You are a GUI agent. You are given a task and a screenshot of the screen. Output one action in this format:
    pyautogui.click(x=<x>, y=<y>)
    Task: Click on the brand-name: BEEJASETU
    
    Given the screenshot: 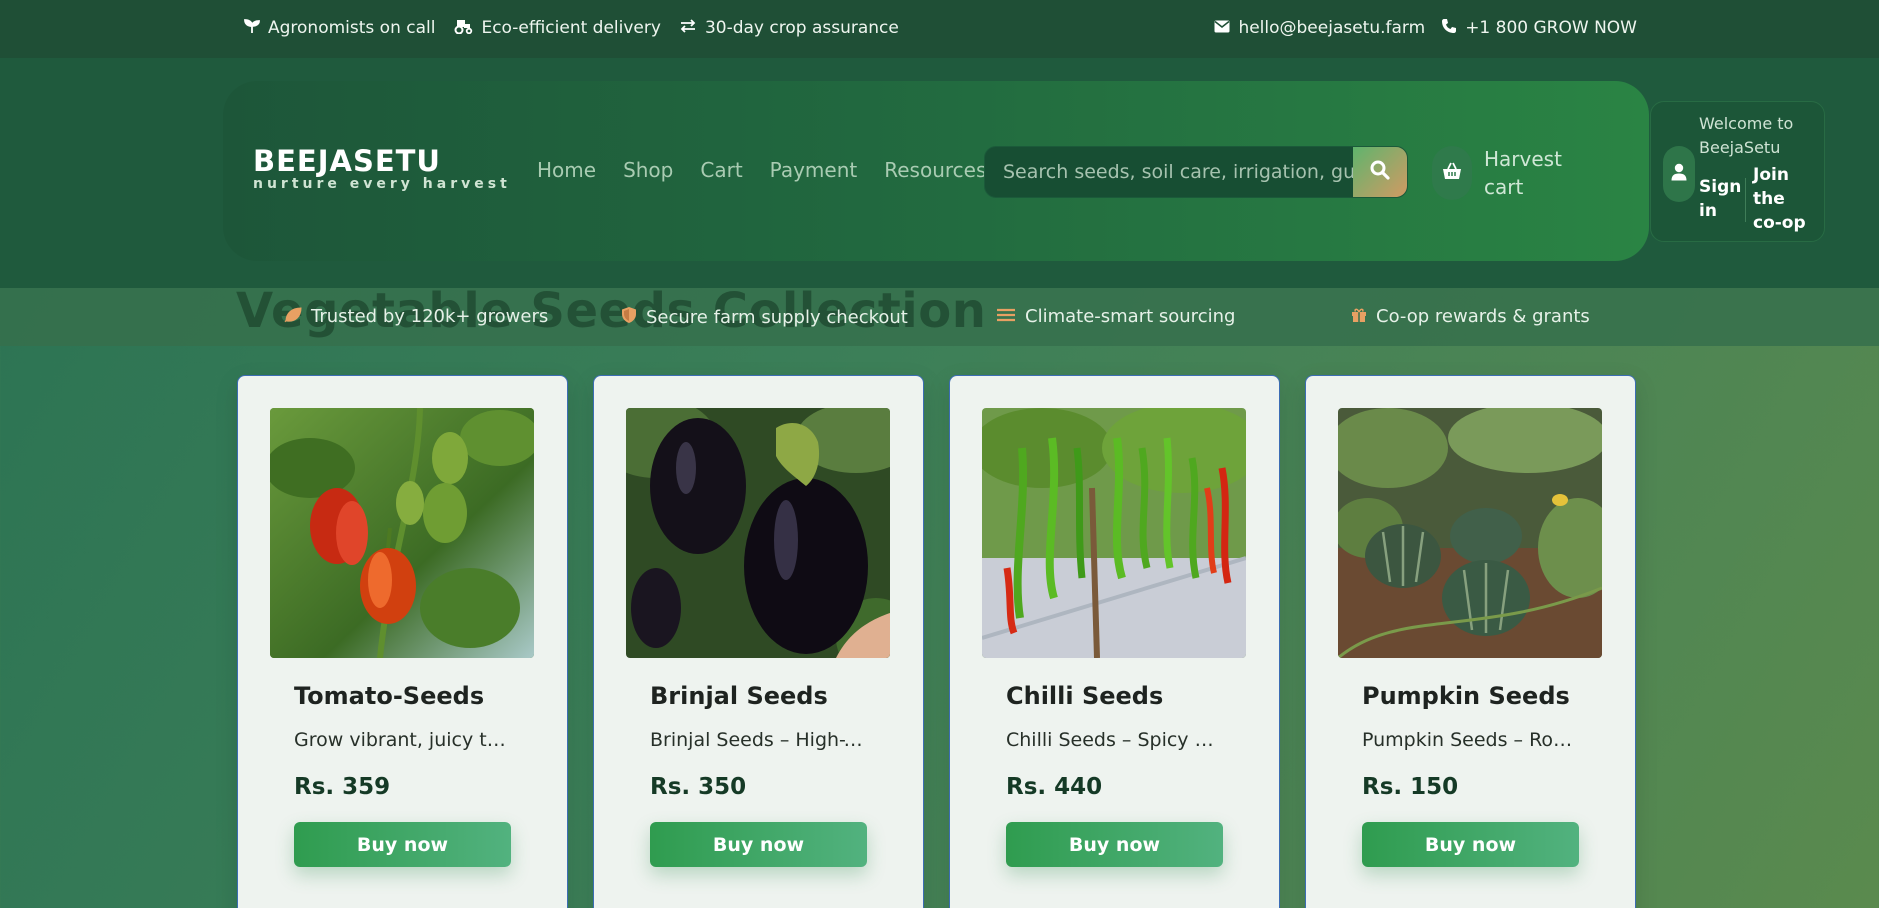 What is the action you would take?
    pyautogui.click(x=347, y=161)
    